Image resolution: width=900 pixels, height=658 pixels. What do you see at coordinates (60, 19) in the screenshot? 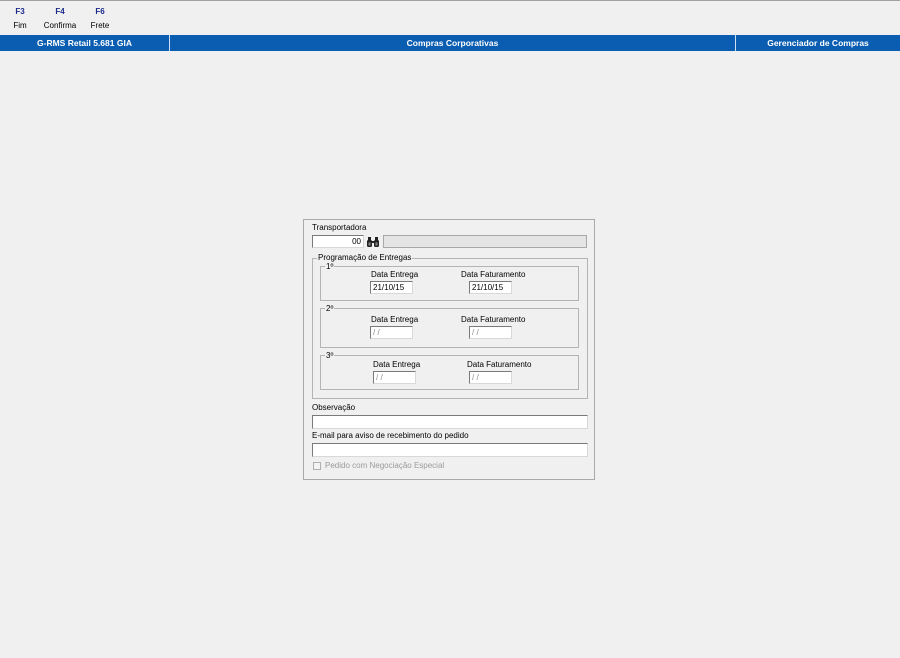
I see `f4-confirma-button: F4 Confirma` at bounding box center [60, 19].